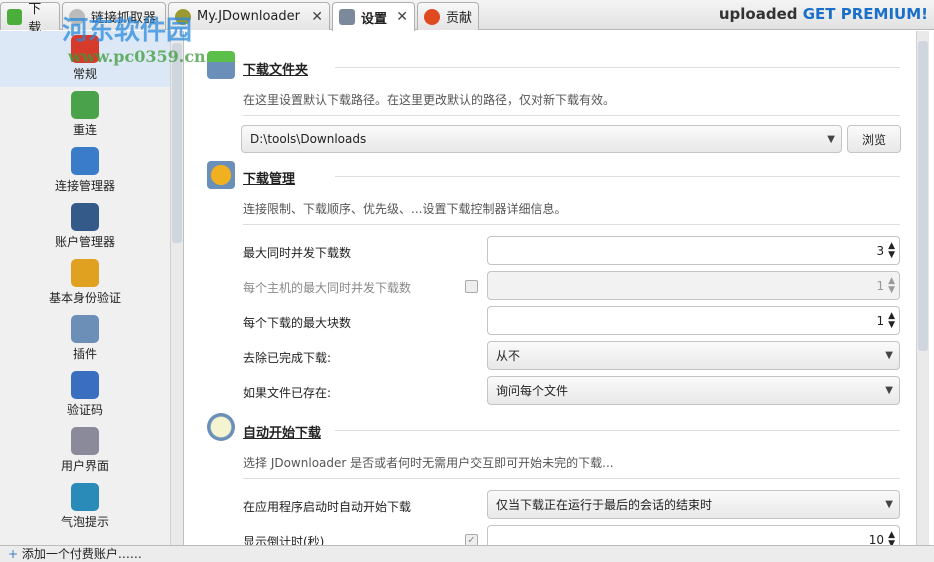 The width and height of the screenshot is (934, 562). What do you see at coordinates (693, 390) in the screenshot?
I see `file-exists-select: 询问每个文件 ▼` at bounding box center [693, 390].